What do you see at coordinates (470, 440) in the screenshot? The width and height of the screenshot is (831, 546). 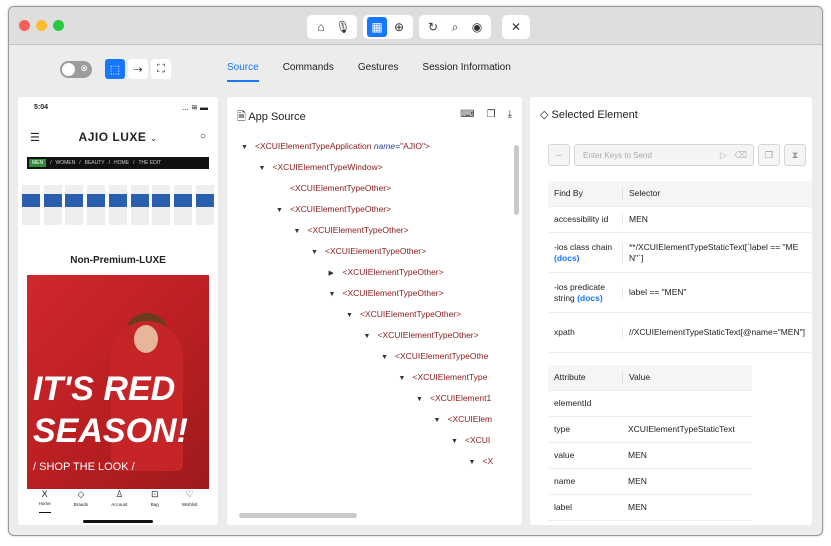 I see `tree-node: ▼ <XCUI` at bounding box center [470, 440].